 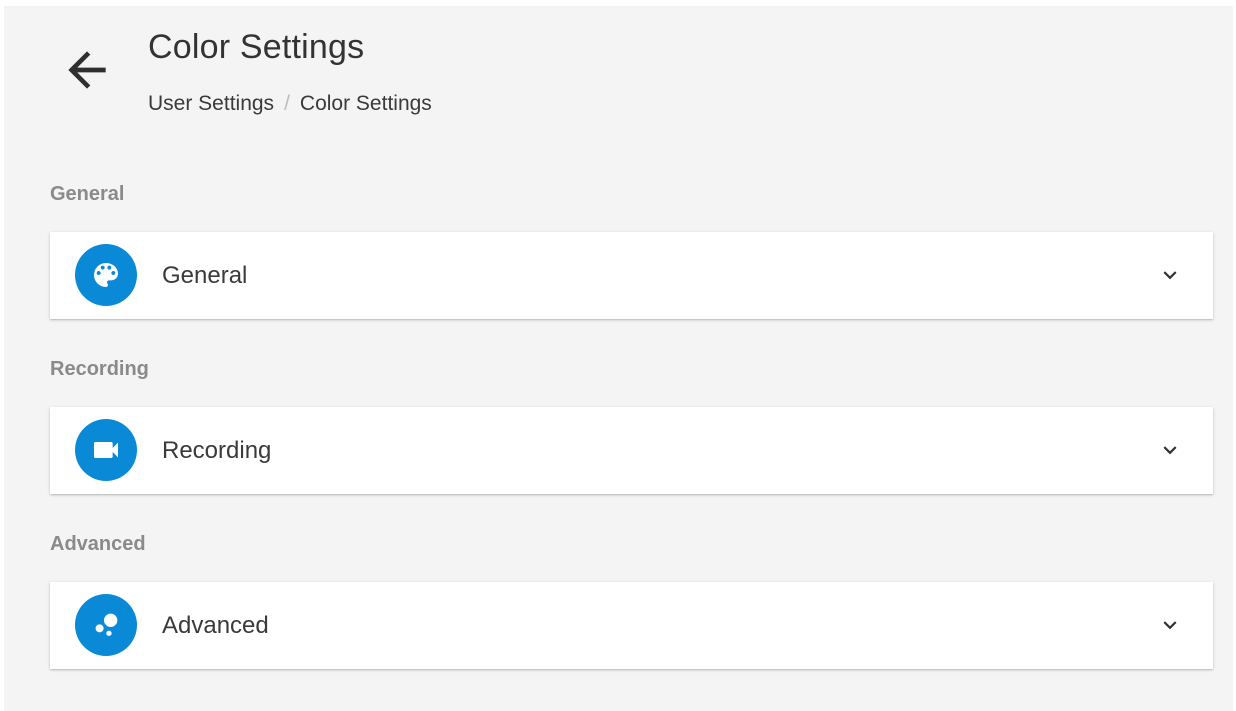 What do you see at coordinates (205, 275) in the screenshot?
I see `panel-title-general: General` at bounding box center [205, 275].